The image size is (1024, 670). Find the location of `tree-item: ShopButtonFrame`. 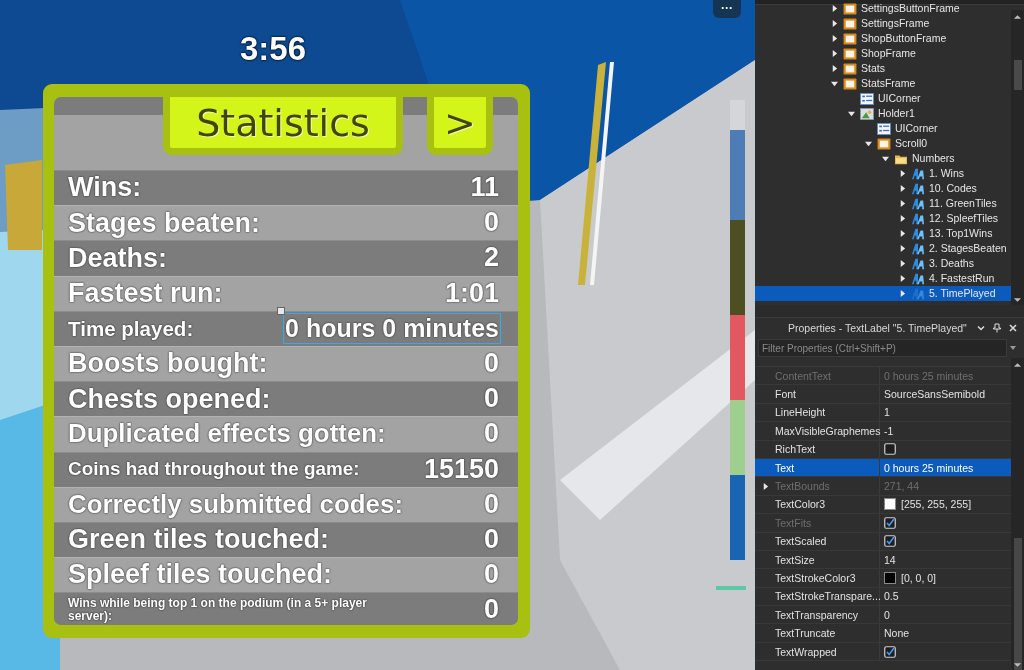

tree-item: ShopButtonFrame is located at coordinates (883, 38).